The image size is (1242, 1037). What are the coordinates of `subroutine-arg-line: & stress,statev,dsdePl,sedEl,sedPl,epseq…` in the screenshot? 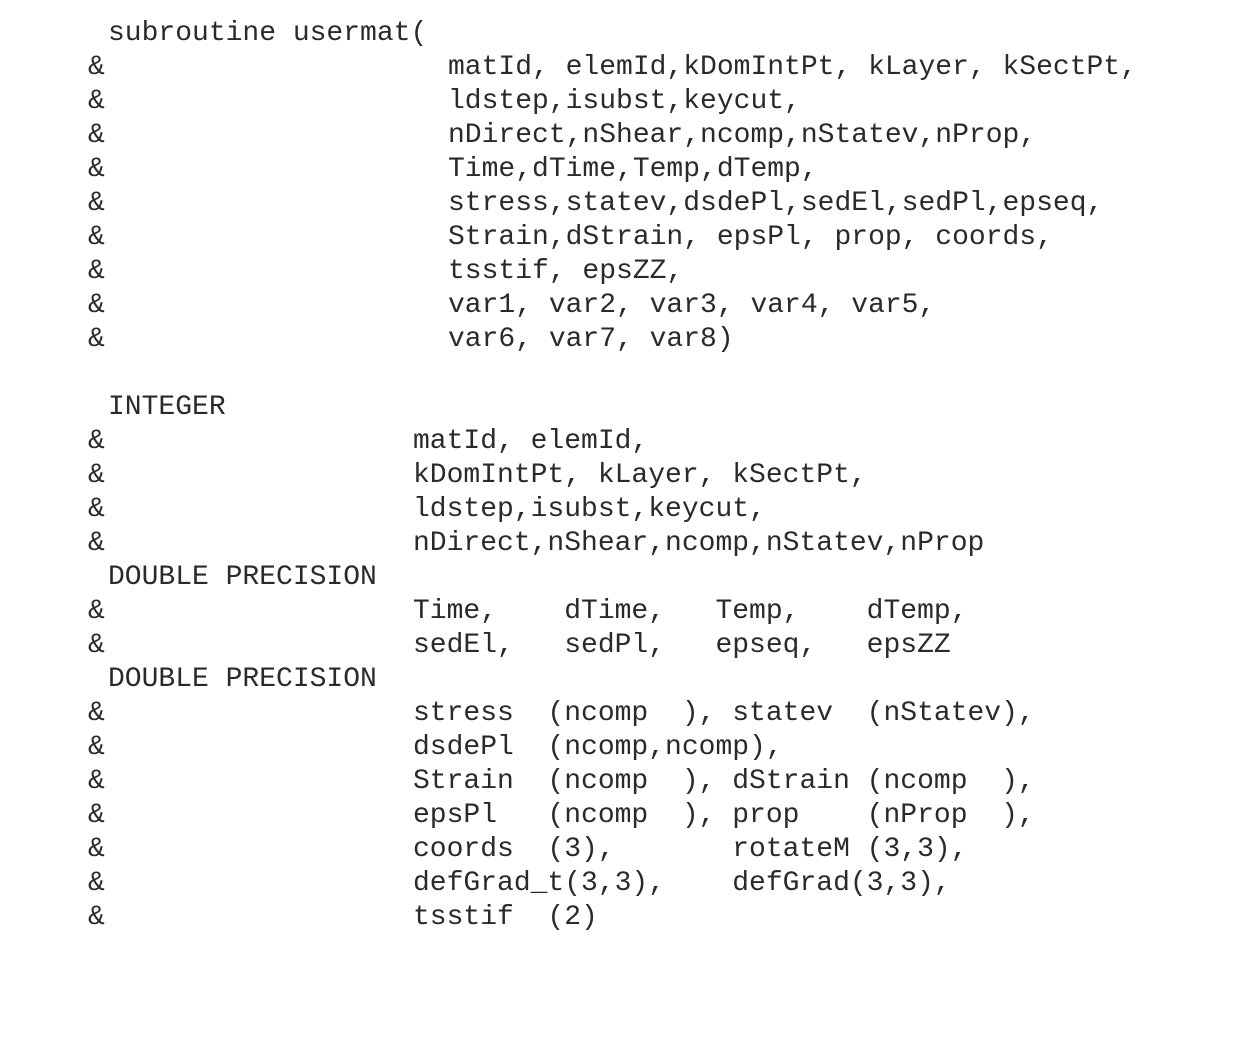 It's located at (621, 204).